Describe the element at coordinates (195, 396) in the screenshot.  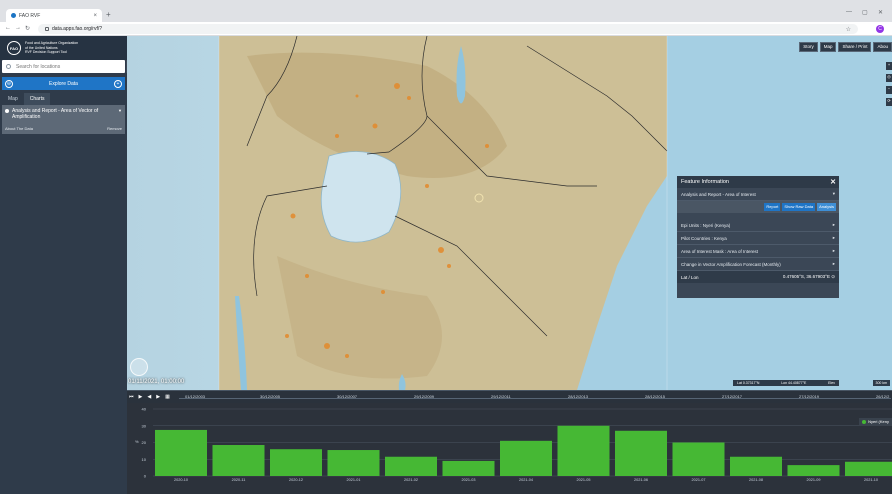
I see `timeline-start: 01/12/2003` at that location.